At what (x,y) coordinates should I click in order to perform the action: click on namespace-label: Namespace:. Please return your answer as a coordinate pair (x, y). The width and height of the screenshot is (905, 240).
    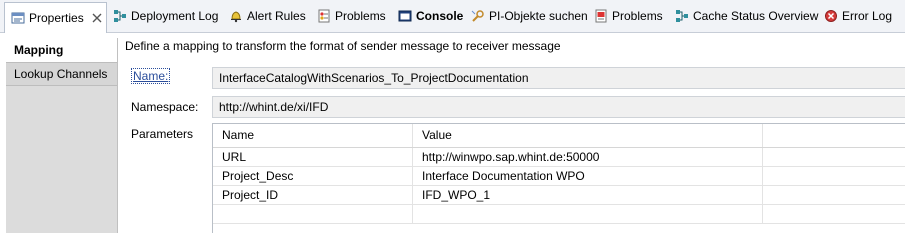
    Looking at the image, I should click on (165, 107).